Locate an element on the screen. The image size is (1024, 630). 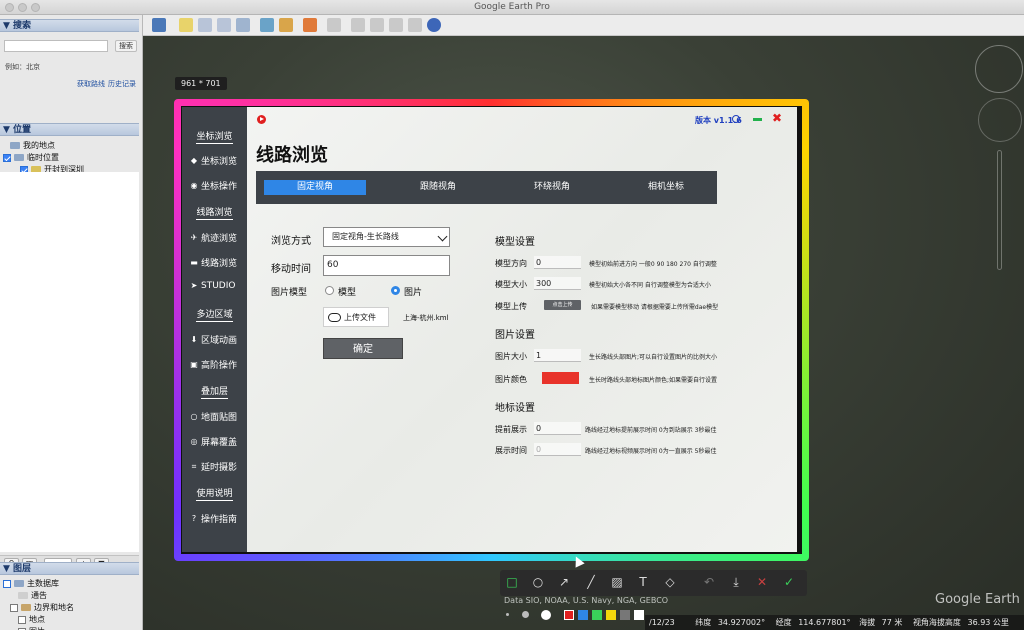
image-size-input: 1 is located at coordinates (557, 355).